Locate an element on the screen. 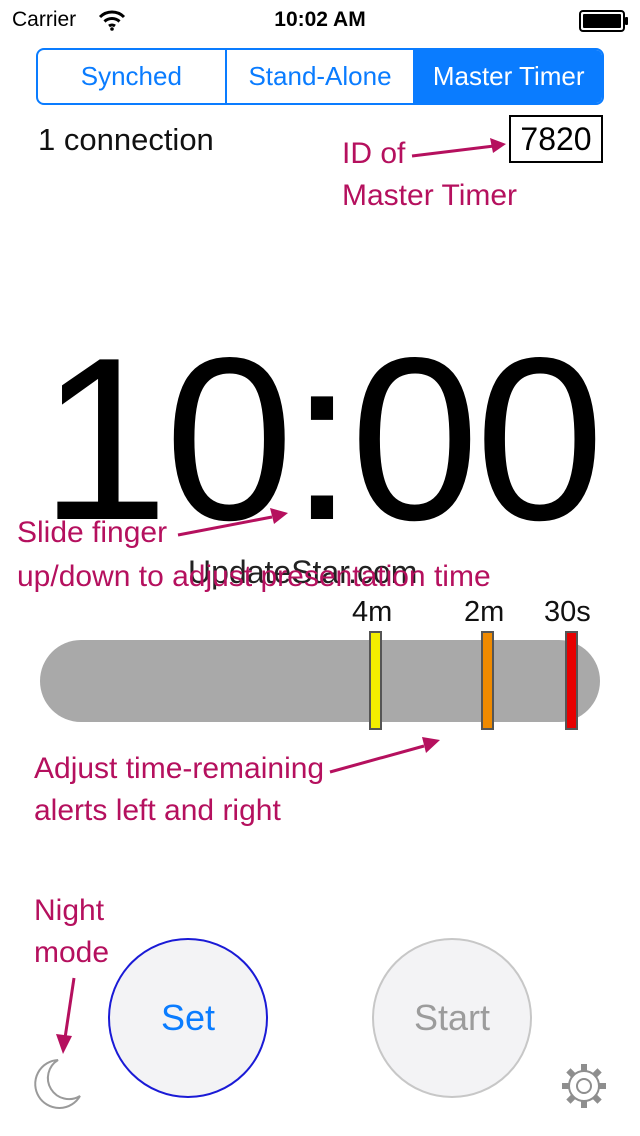  alert-marker-30s is located at coordinates (571, 680).